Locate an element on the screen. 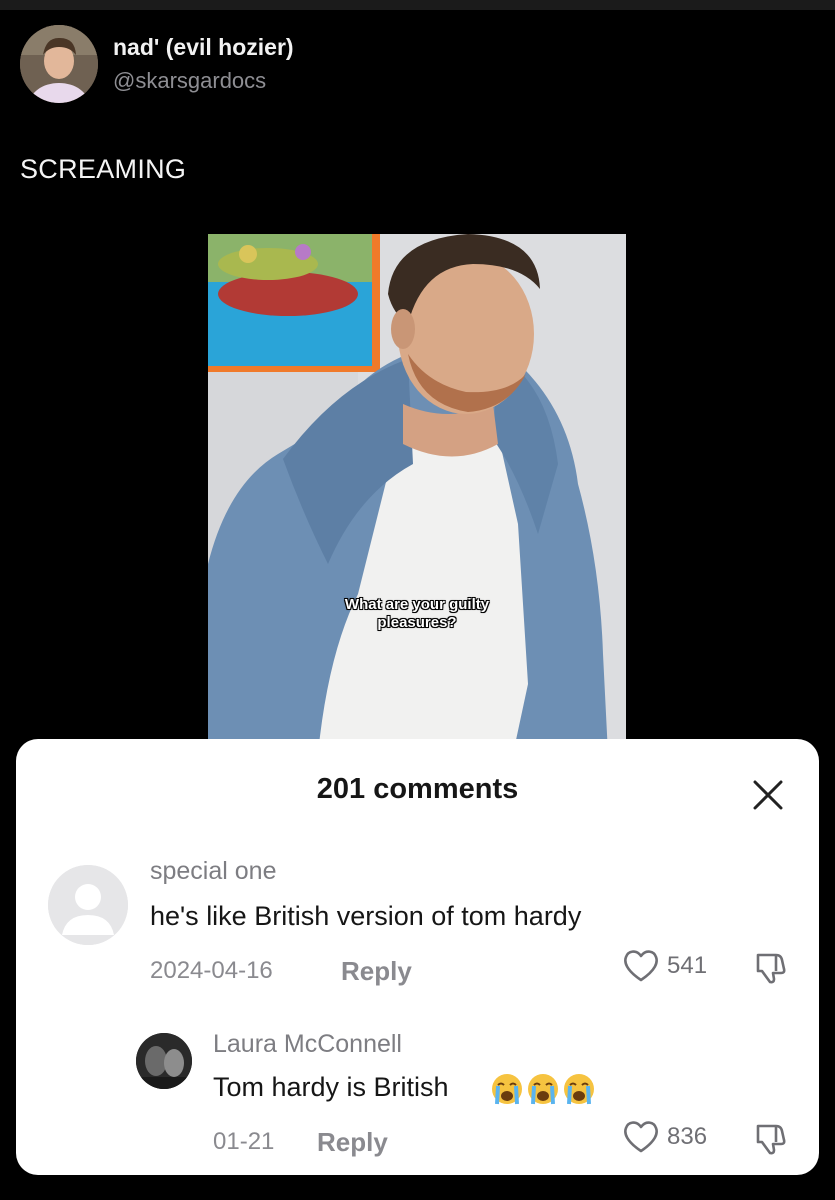  video-caption-line-1: What are your guilty is located at coordinates (417, 604).